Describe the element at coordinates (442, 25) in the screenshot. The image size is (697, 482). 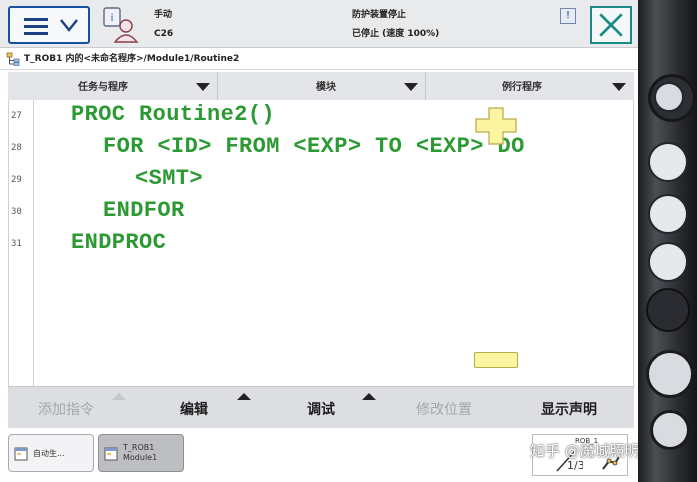
I see `safety-status: 防护装置停止 已停止 (速度 100%)` at that location.